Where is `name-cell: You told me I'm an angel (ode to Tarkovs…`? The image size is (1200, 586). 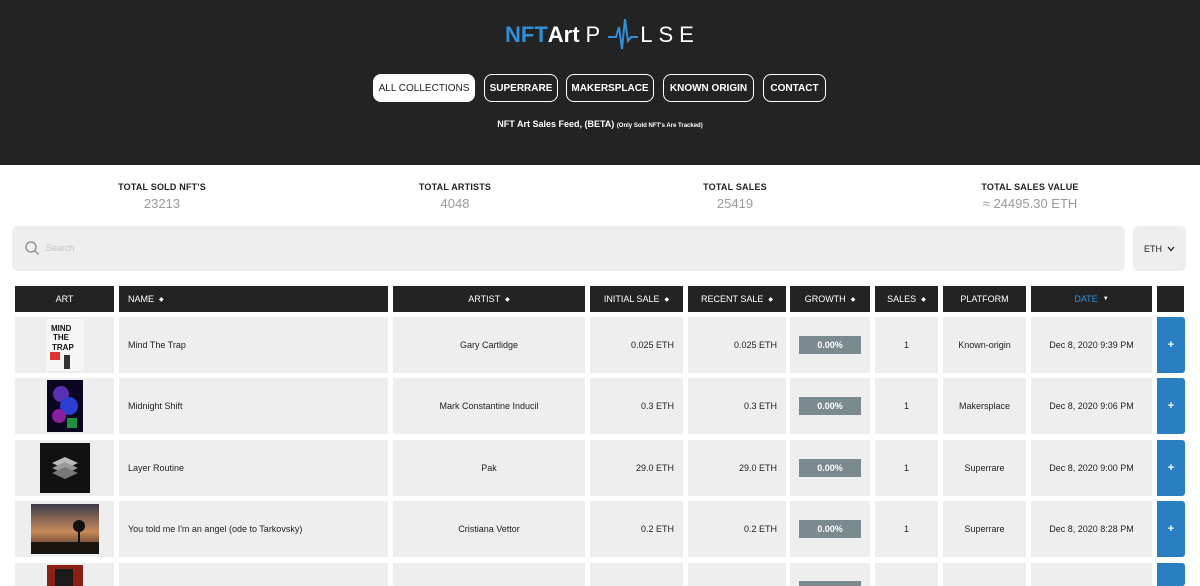 name-cell: You told me I'm an angel (ode to Tarkovs… is located at coordinates (253, 529).